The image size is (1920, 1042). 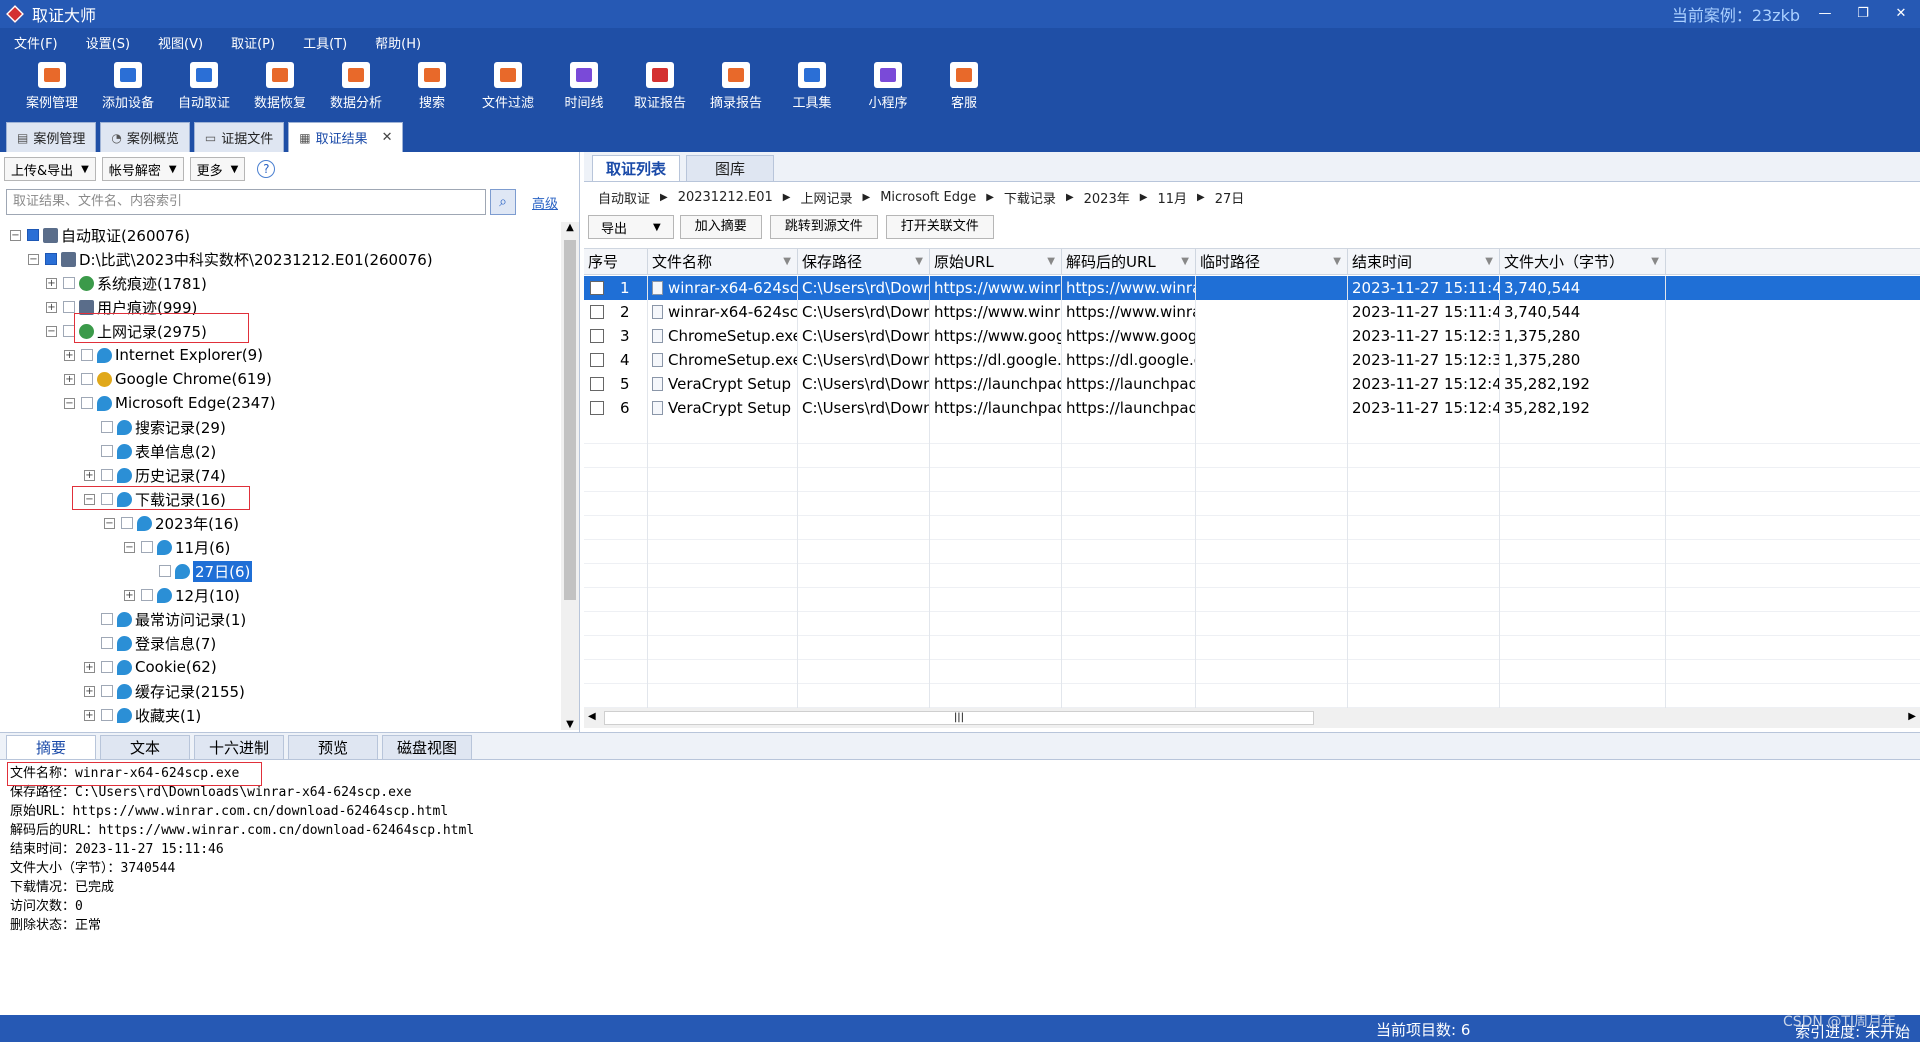 I want to click on breadcrumb-item: 11月, so click(x=1172, y=197).